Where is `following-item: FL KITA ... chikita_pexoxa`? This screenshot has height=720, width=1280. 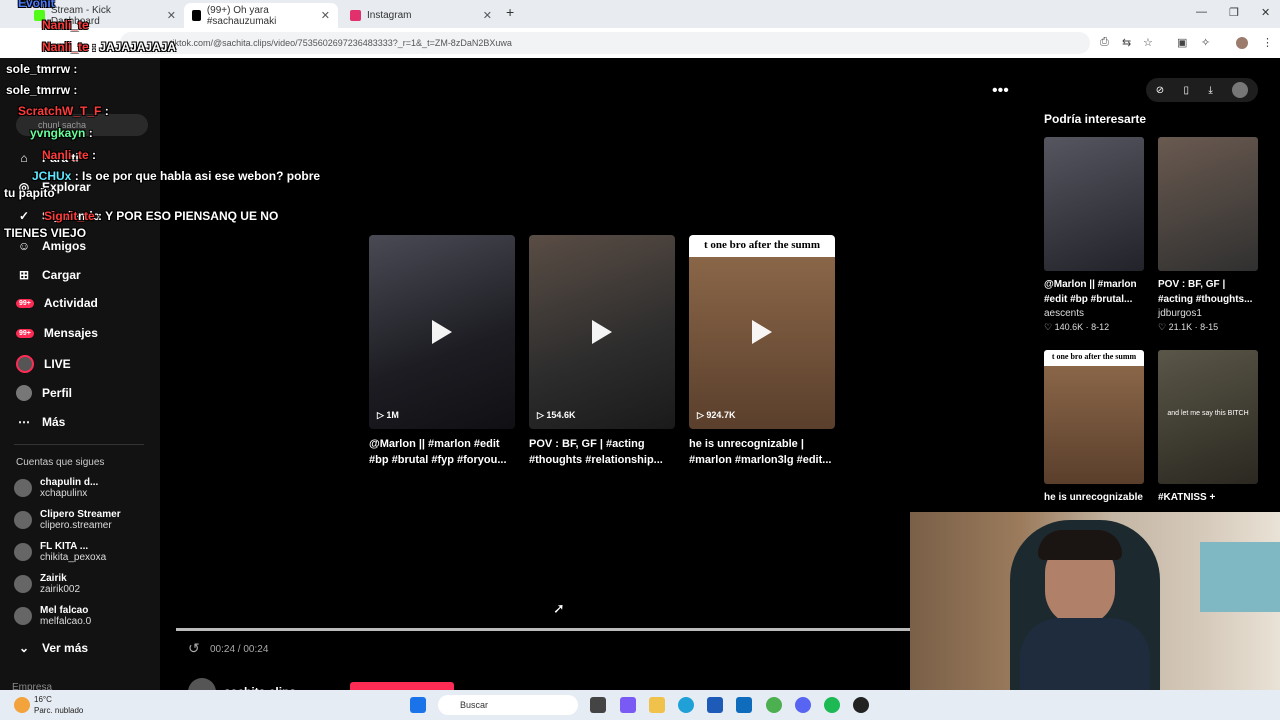
following-item: FL KITA ... chikita_pexoxa is located at coordinates (60, 552).